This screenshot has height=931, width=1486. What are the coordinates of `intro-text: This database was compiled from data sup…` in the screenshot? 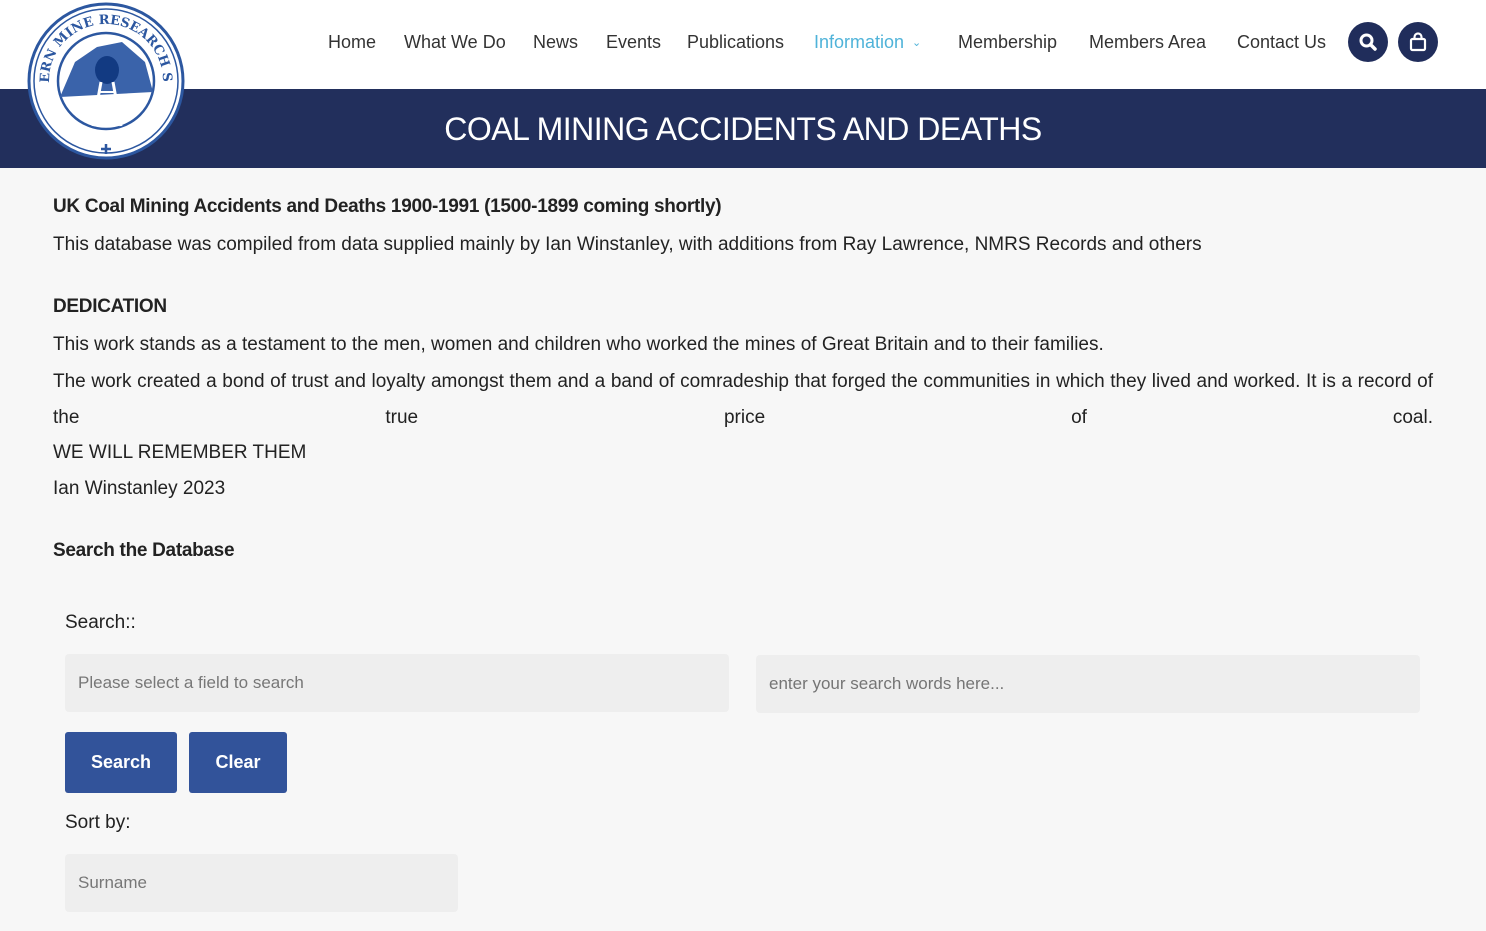 It's located at (627, 244).